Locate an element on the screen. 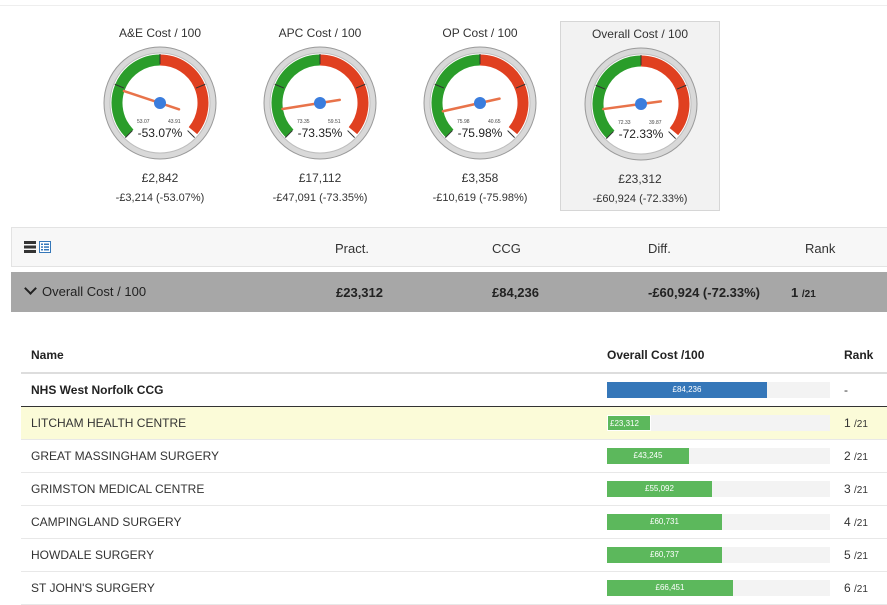 Image resolution: width=887 pixels, height=605 pixels. ccg-bar: £84,236 is located at coordinates (687, 390).